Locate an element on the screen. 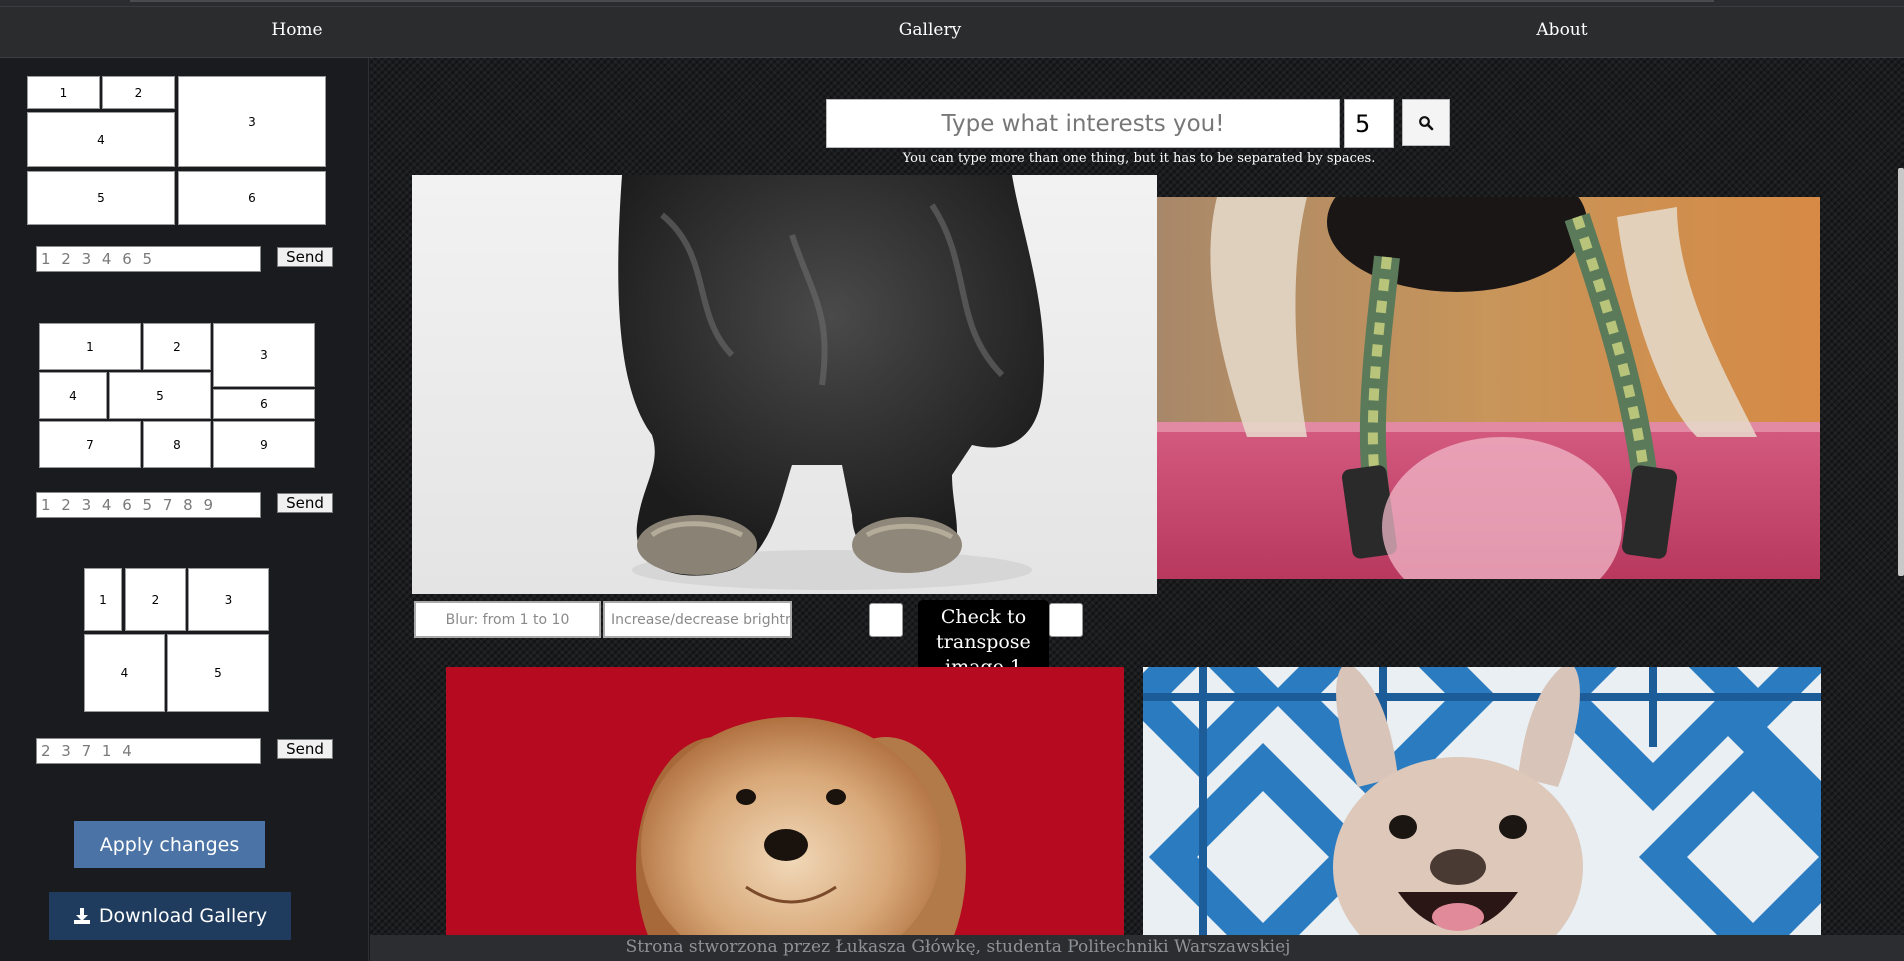 The width and height of the screenshot is (1904, 961). layout2-tile: 6 is located at coordinates (264, 404).